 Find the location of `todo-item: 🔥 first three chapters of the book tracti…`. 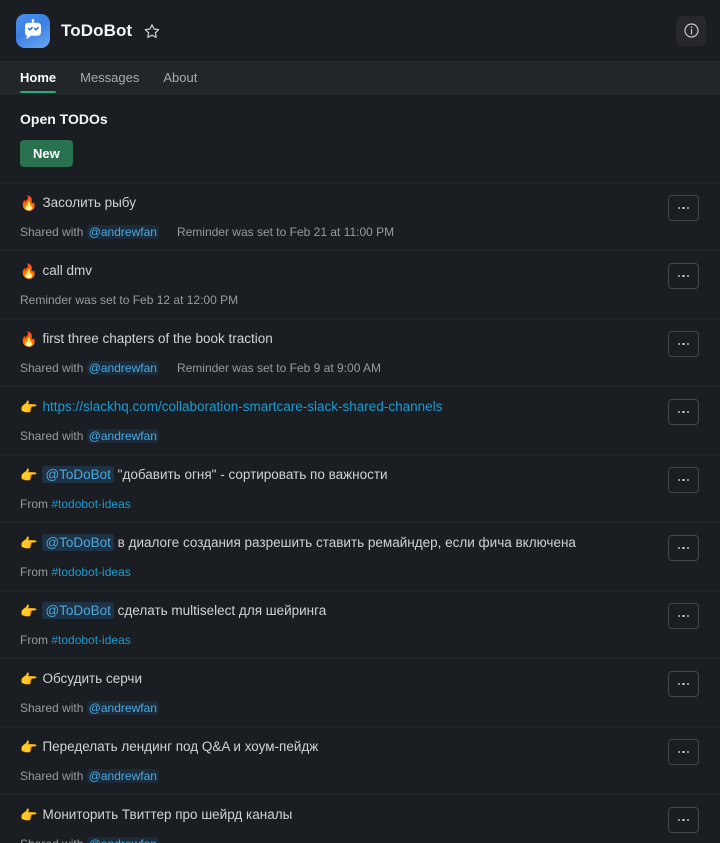

todo-item: 🔥 first three chapters of the book tracti… is located at coordinates (360, 353).